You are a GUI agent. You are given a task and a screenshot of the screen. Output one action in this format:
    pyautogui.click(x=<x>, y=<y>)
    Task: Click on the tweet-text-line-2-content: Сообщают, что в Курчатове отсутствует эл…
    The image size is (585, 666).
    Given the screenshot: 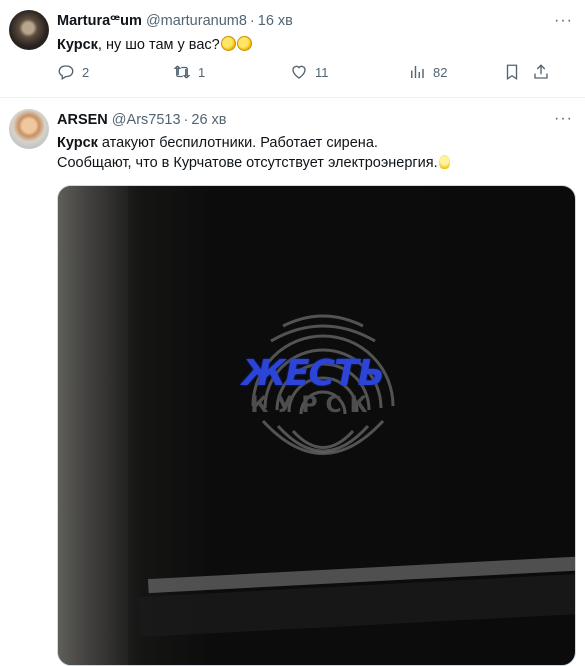 What is the action you would take?
    pyautogui.click(x=247, y=163)
    